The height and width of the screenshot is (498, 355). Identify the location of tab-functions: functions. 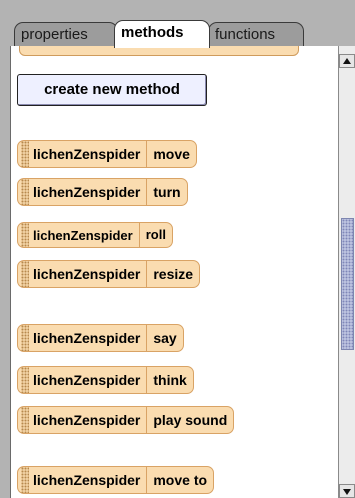
(256, 35).